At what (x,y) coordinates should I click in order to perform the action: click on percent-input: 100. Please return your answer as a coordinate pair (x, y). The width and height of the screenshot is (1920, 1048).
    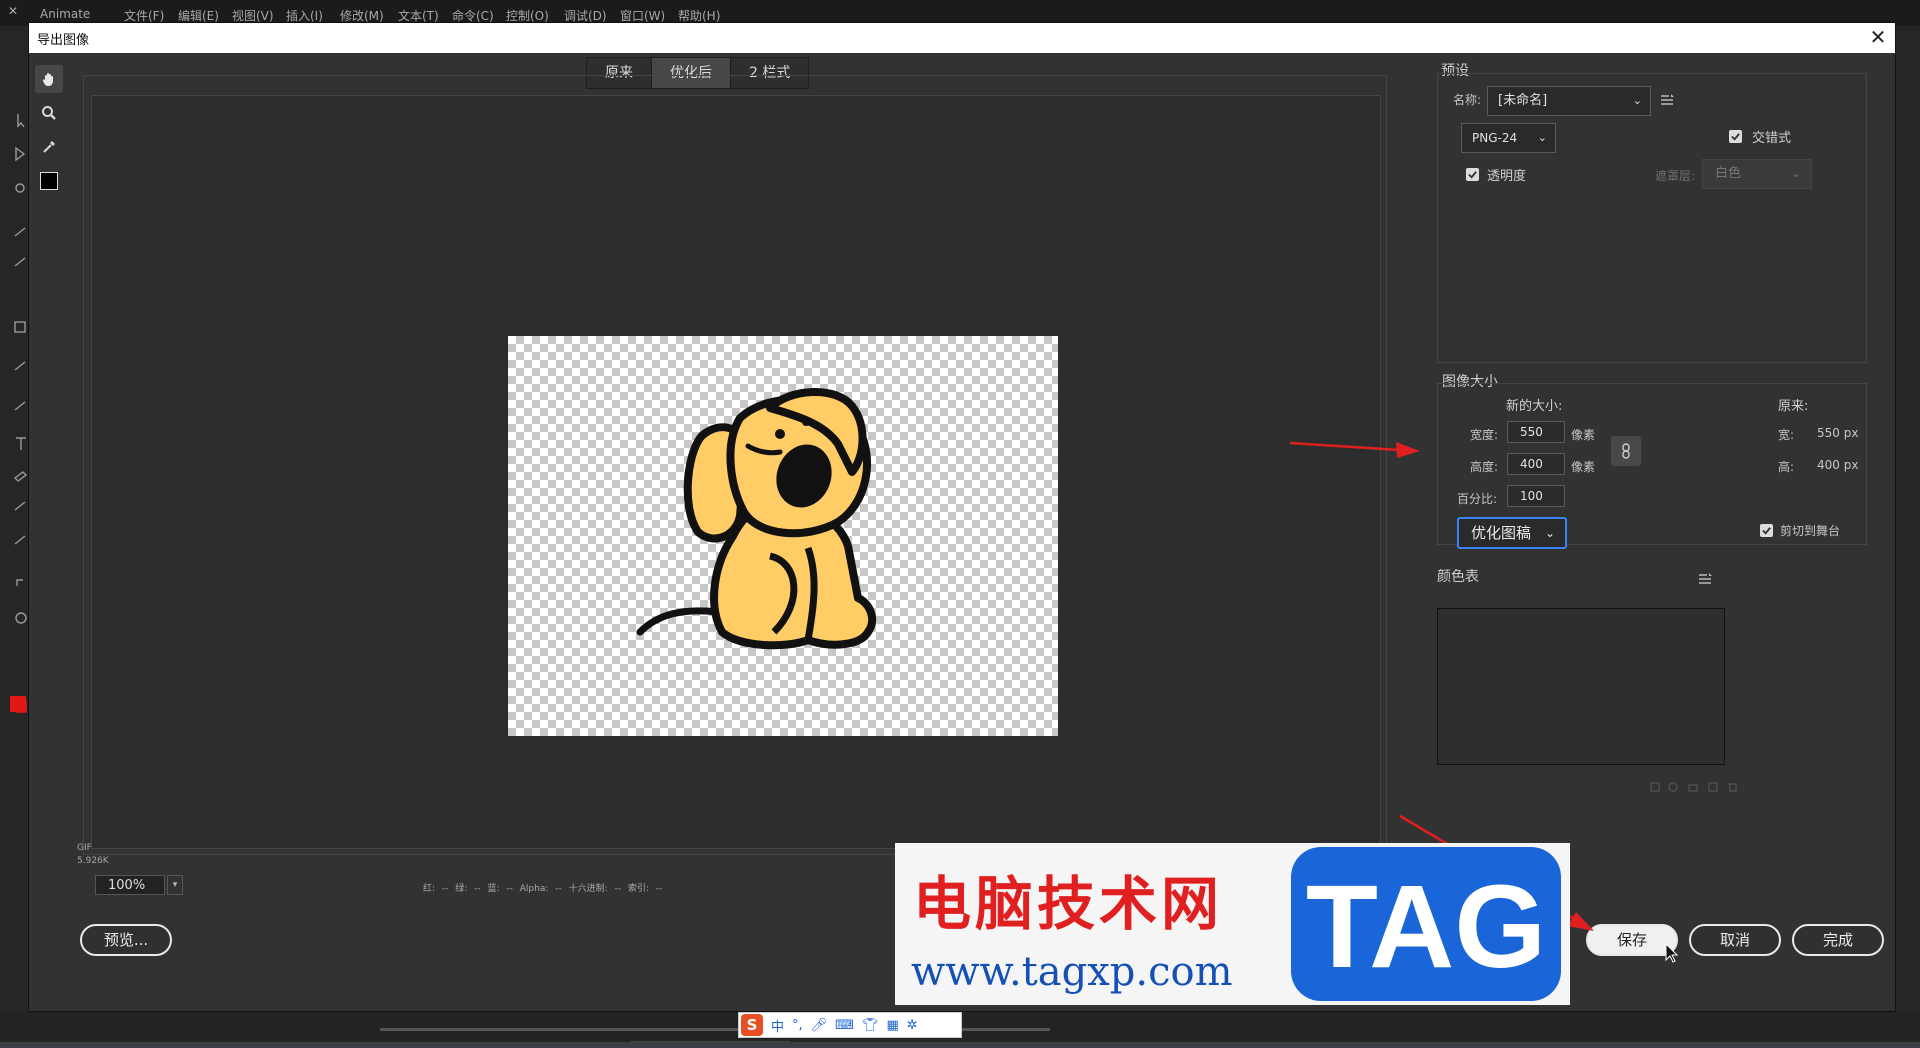
    Looking at the image, I should click on (1536, 496).